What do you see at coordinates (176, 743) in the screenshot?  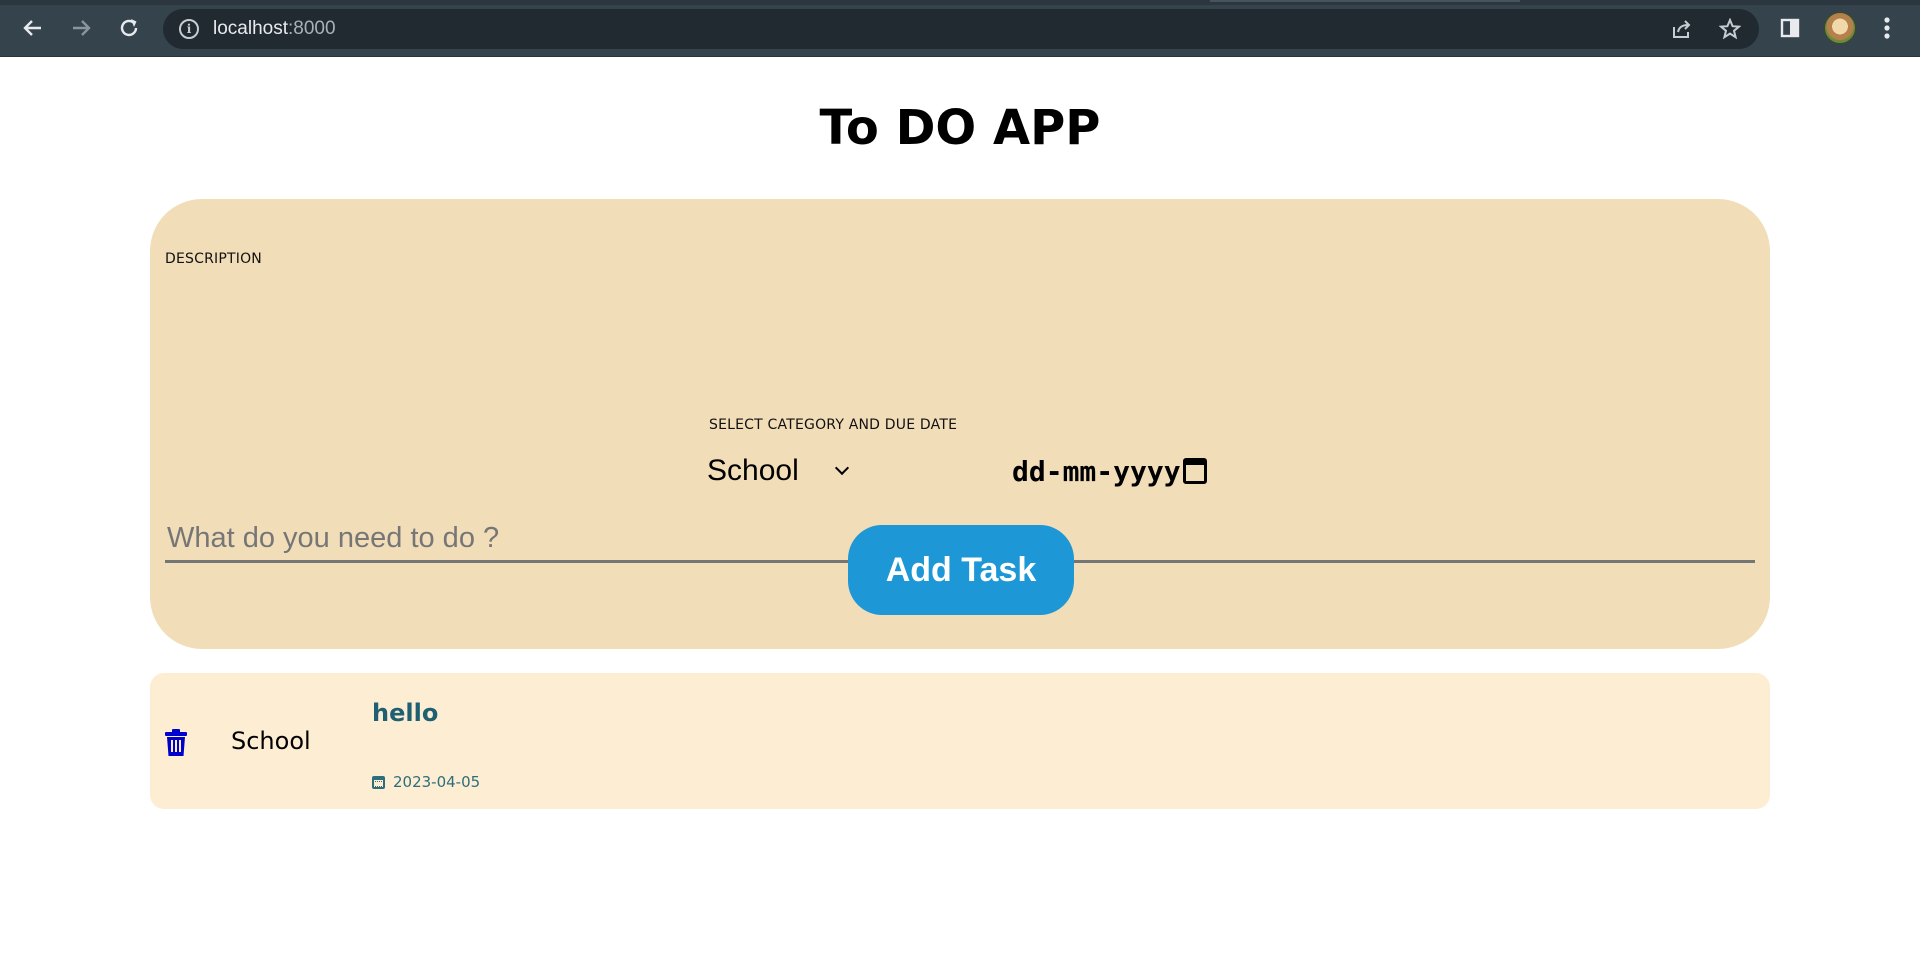 I see `trash-icon` at bounding box center [176, 743].